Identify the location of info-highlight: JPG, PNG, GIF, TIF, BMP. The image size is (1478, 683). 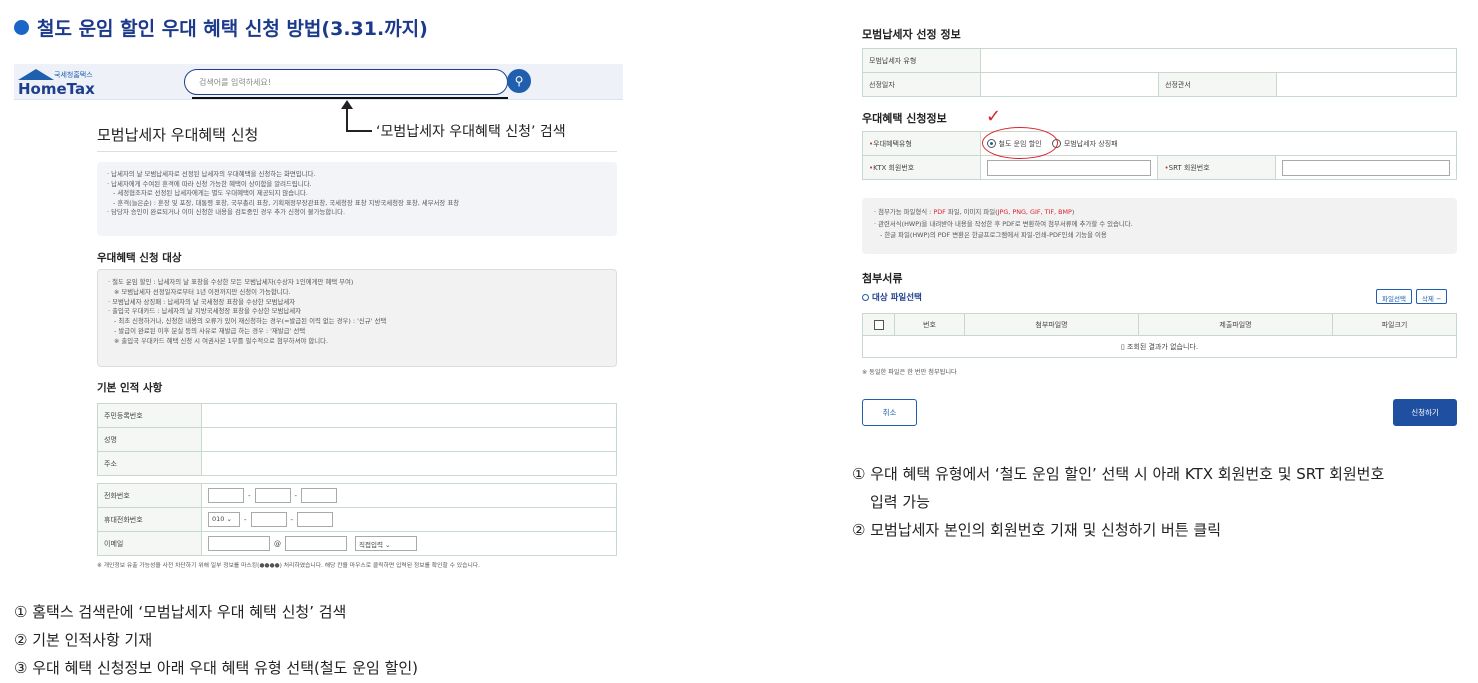
(1034, 212).